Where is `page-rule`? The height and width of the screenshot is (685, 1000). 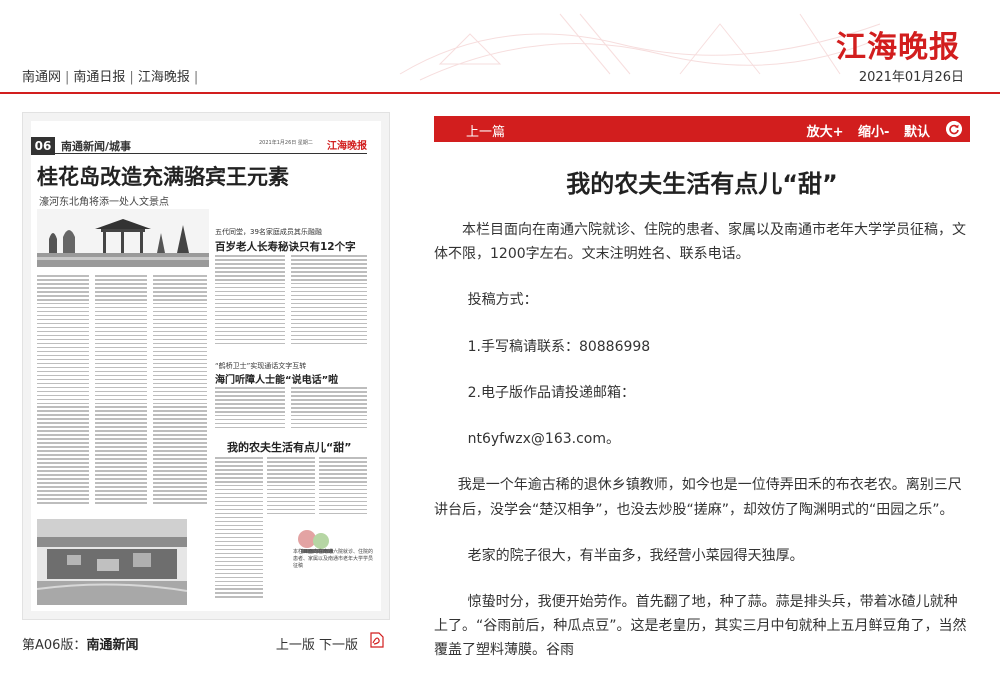
page-rule is located at coordinates (199, 153).